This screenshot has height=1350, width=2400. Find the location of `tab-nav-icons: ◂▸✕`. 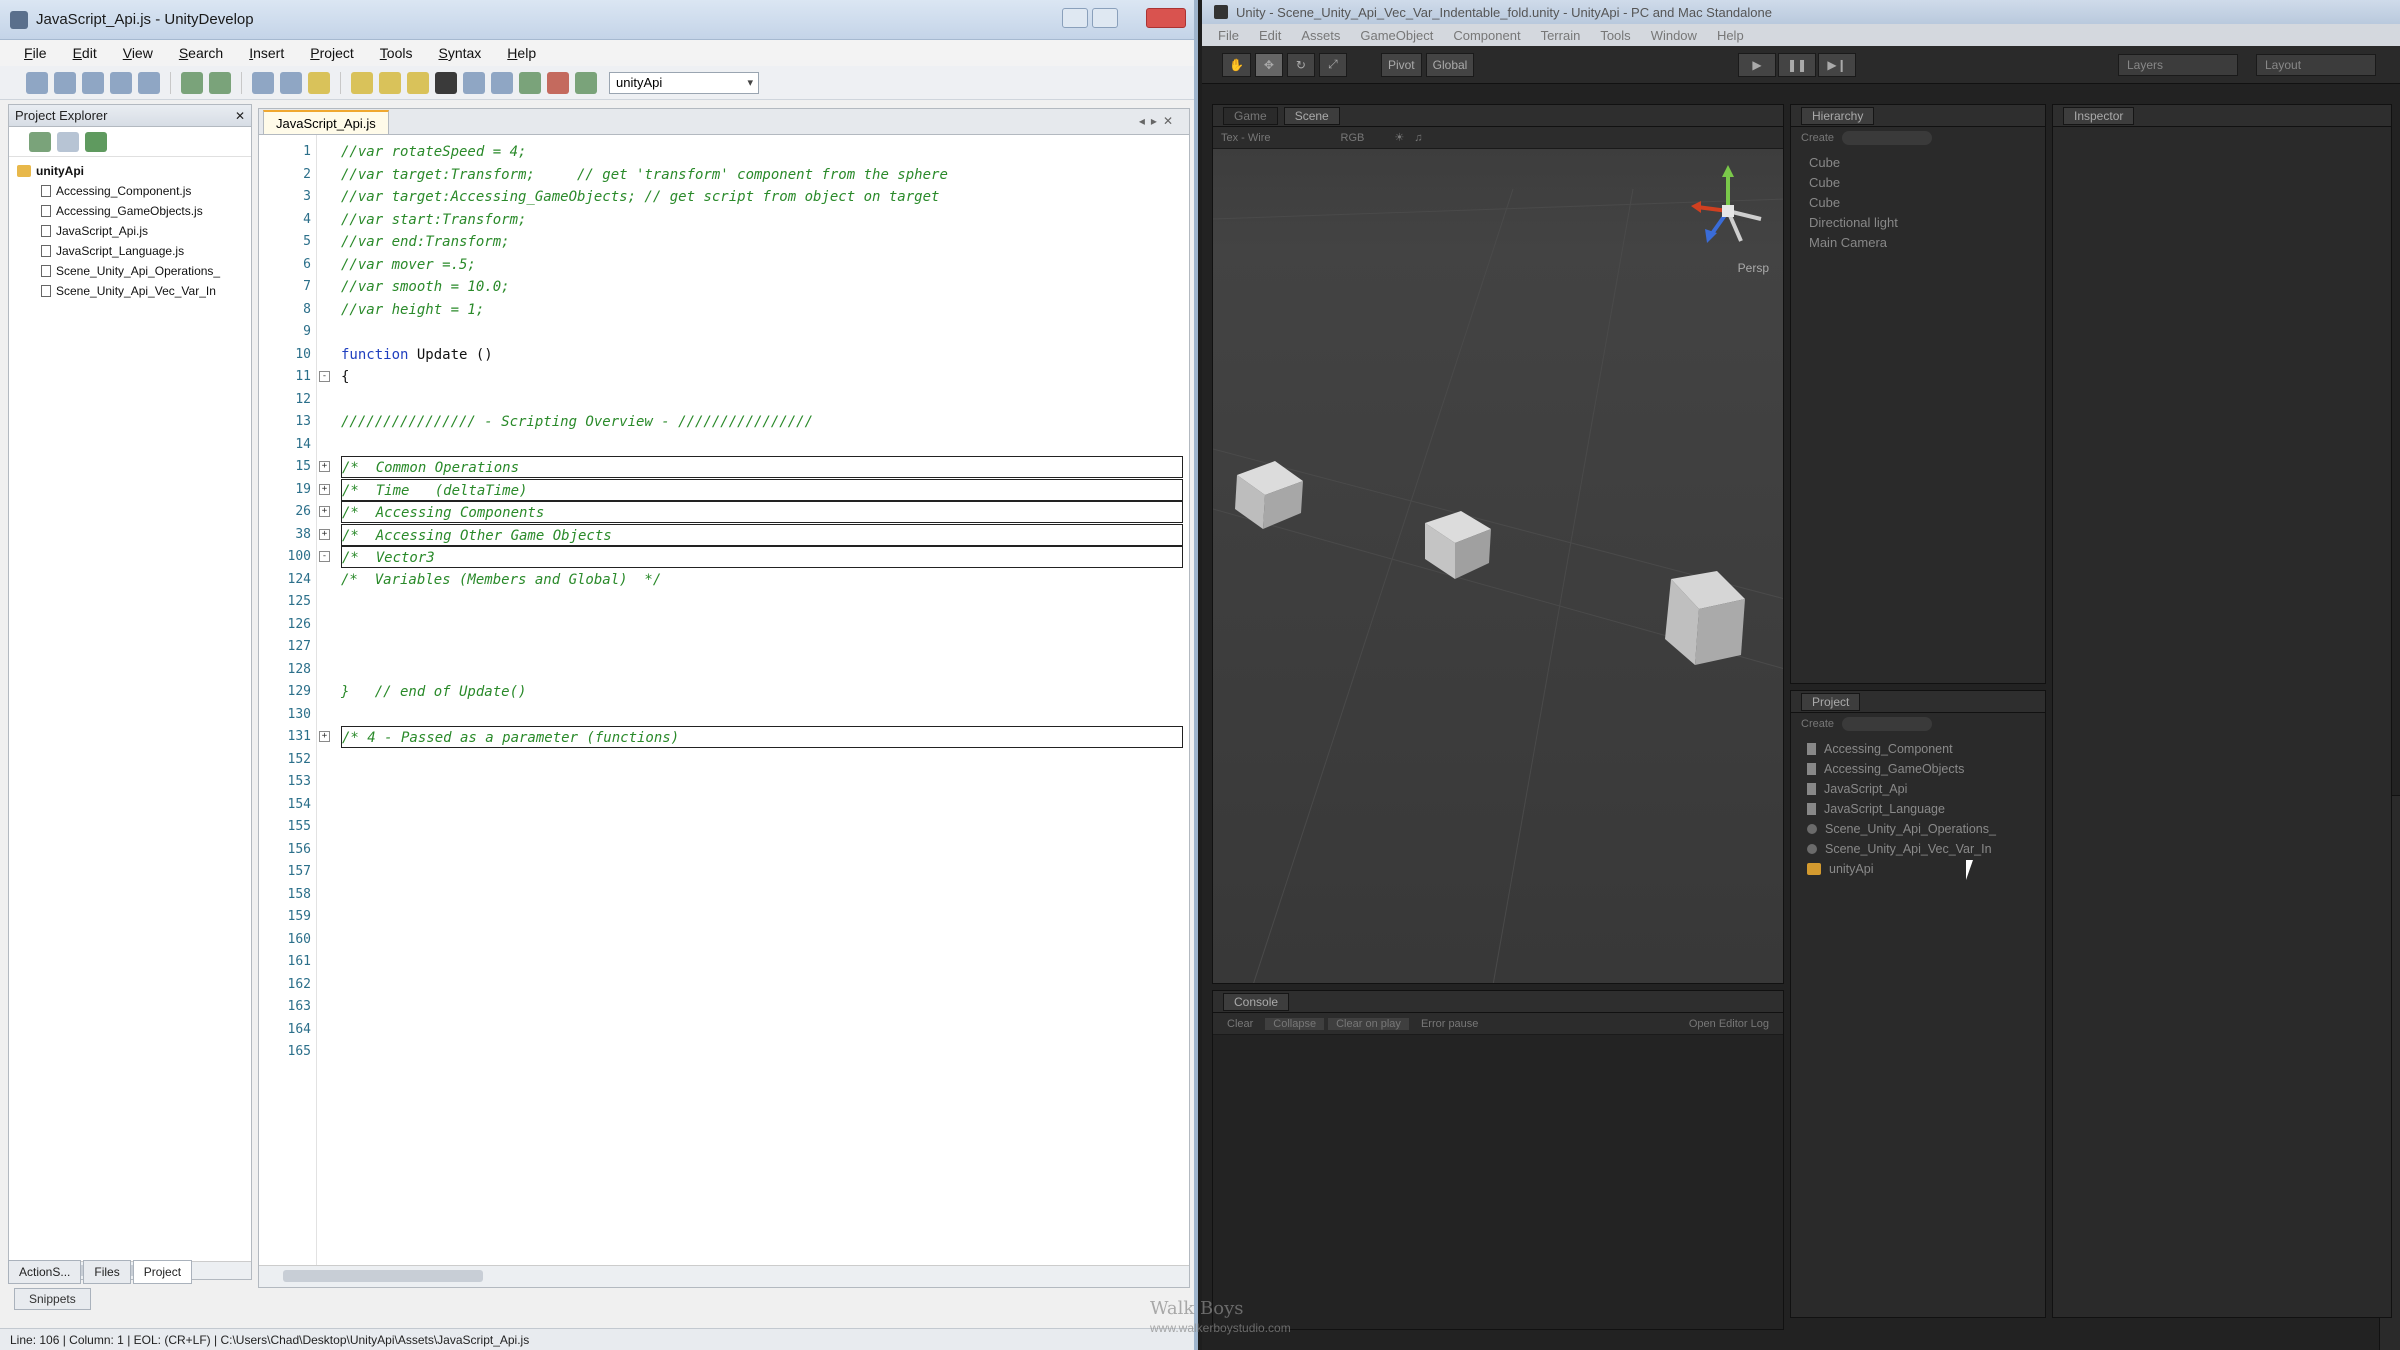

tab-nav-icons: ◂▸✕ is located at coordinates (1159, 121).